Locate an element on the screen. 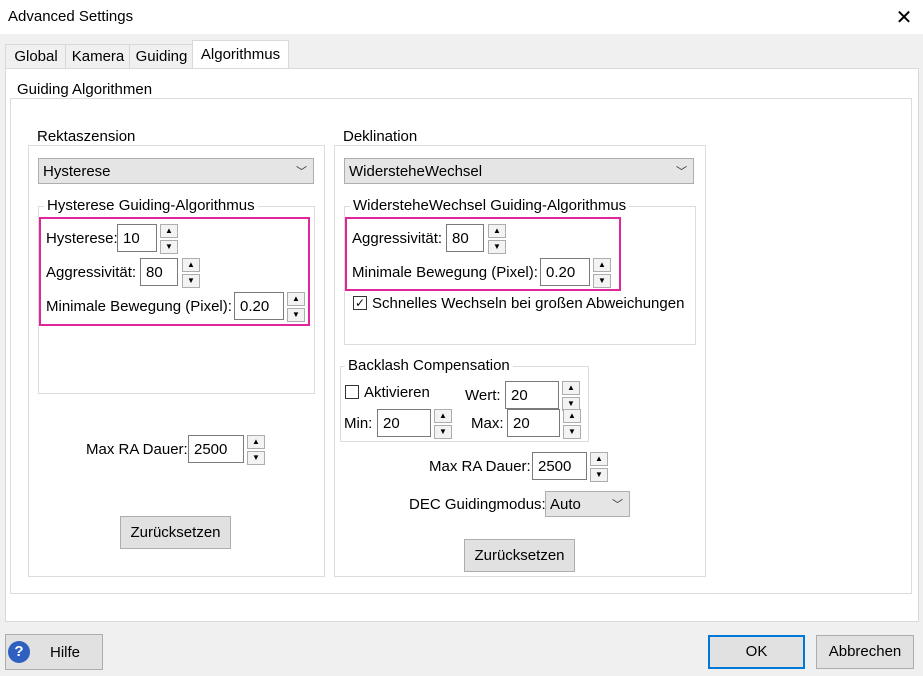 The height and width of the screenshot is (676, 923). backlash-legend: Backlash Compensation is located at coordinates (429, 365).